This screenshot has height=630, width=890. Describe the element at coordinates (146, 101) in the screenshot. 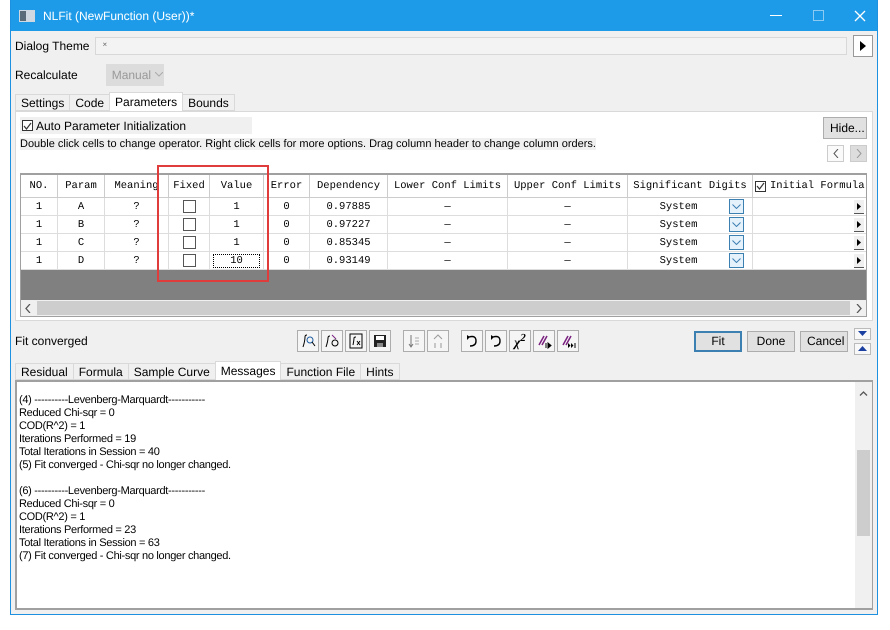

I see `tab: Parameters` at that location.